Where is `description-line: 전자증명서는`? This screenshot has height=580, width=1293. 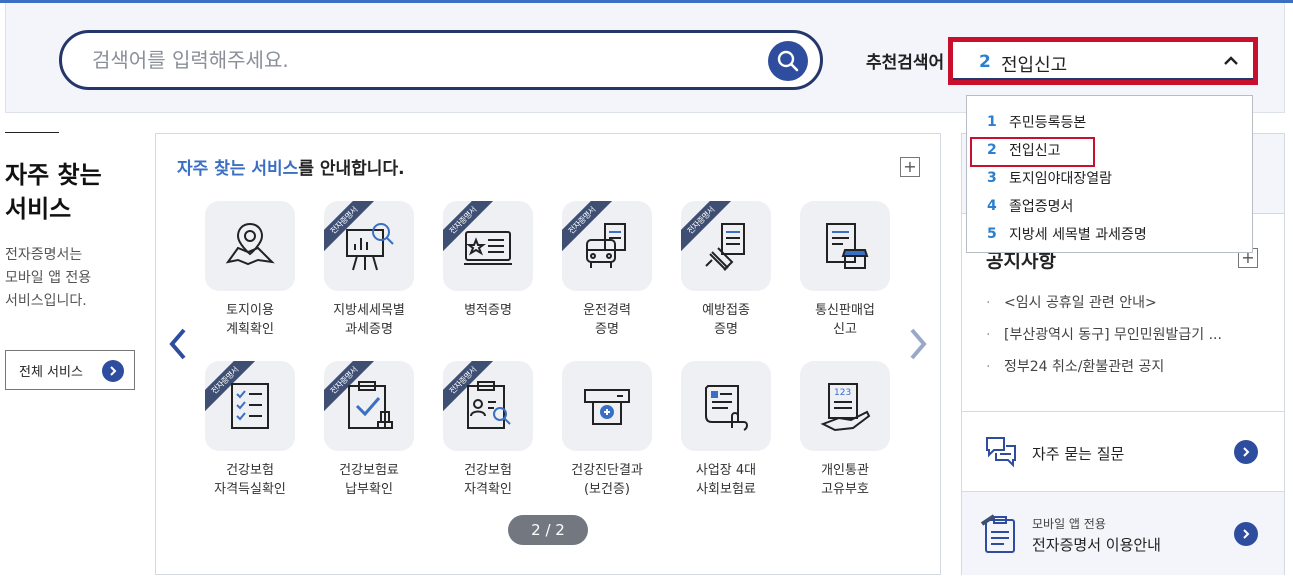
description-line: 전자증명서는 is located at coordinates (44, 255).